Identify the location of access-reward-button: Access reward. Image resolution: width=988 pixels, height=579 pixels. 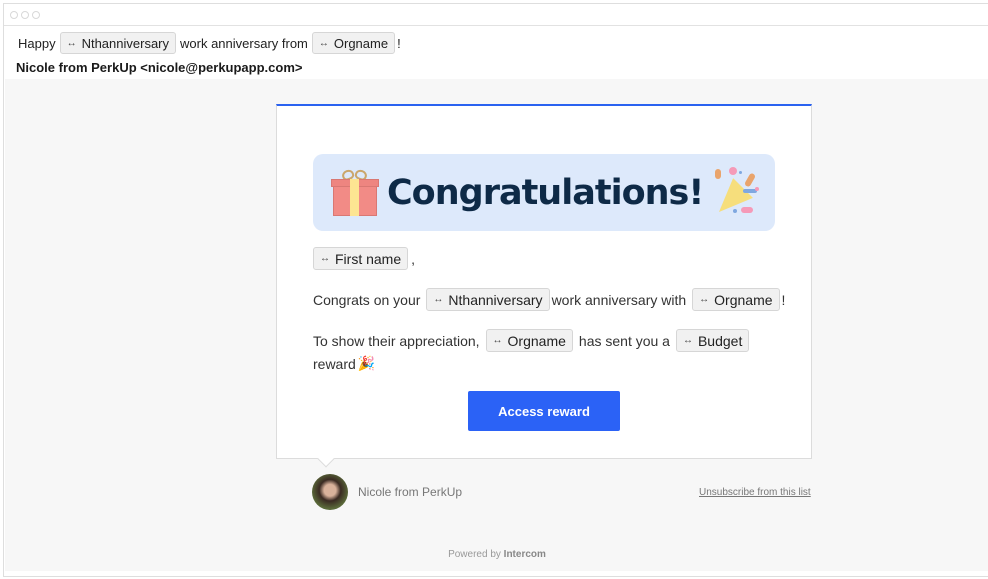
(544, 411).